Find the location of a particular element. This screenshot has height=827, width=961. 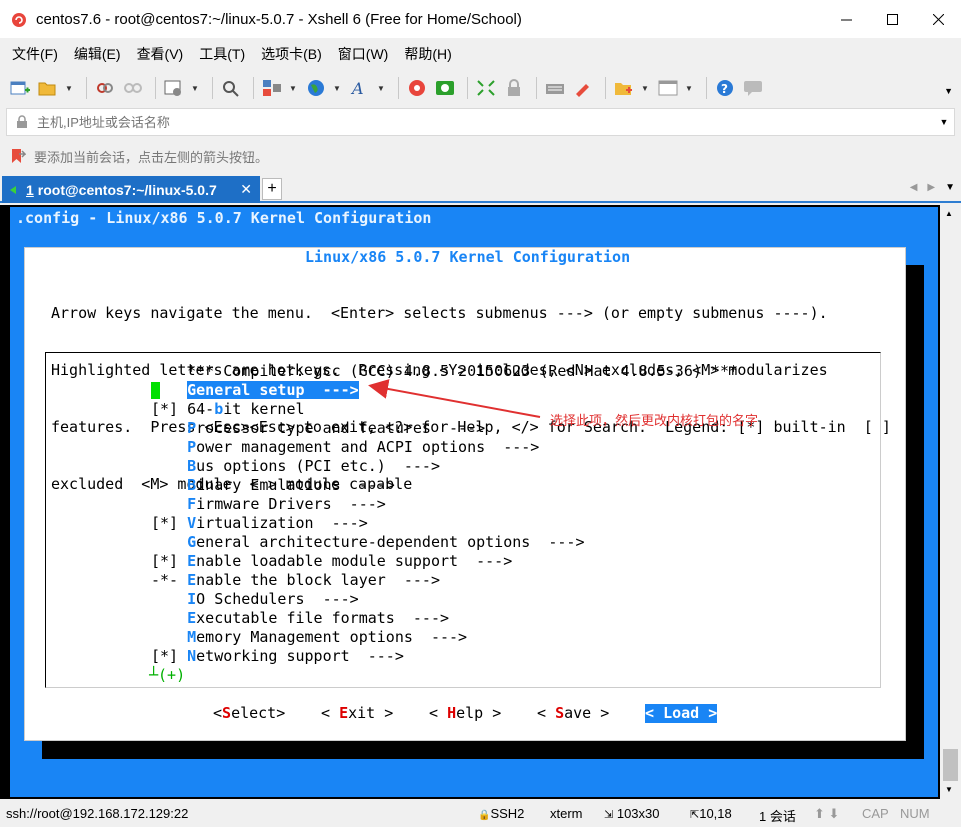

properties-icon is located at coordinates (172, 88).